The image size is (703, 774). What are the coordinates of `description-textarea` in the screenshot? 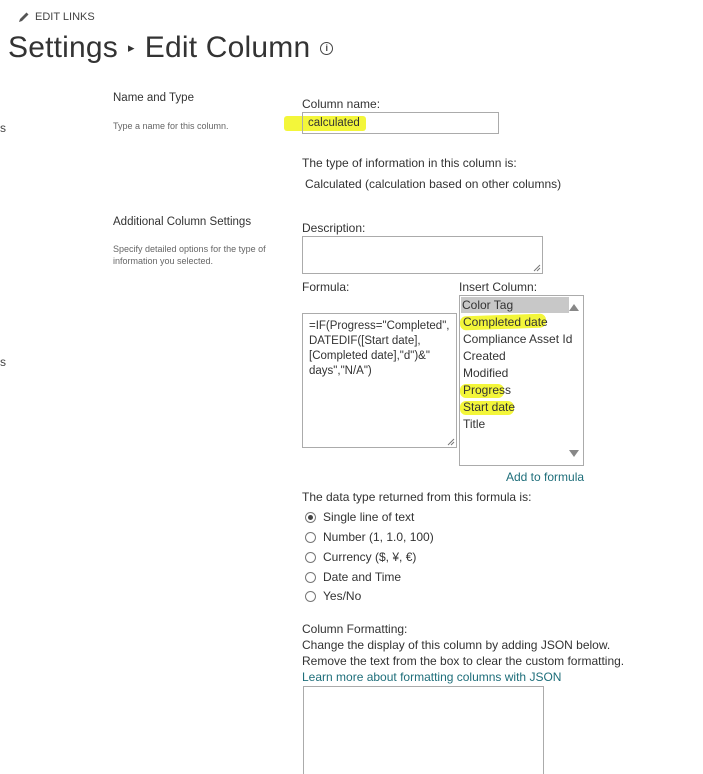 It's located at (422, 255).